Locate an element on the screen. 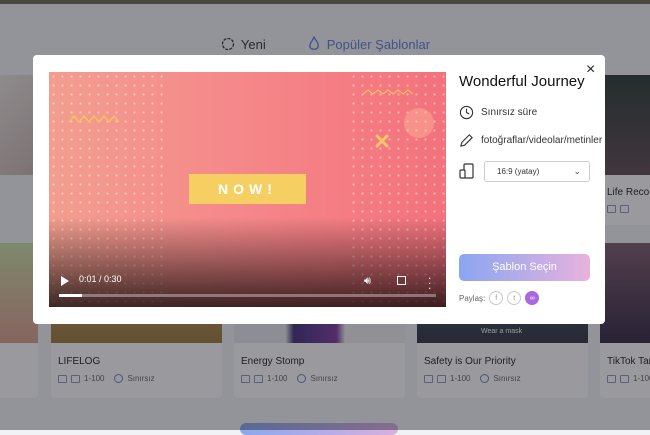 The height and width of the screenshot is (435, 650). now-banner: NOW! is located at coordinates (247, 189).